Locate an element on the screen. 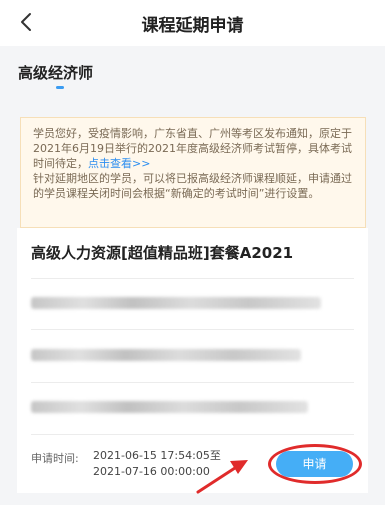 The height and width of the screenshot is (505, 385). arrow-icon is located at coordinates (222, 477).